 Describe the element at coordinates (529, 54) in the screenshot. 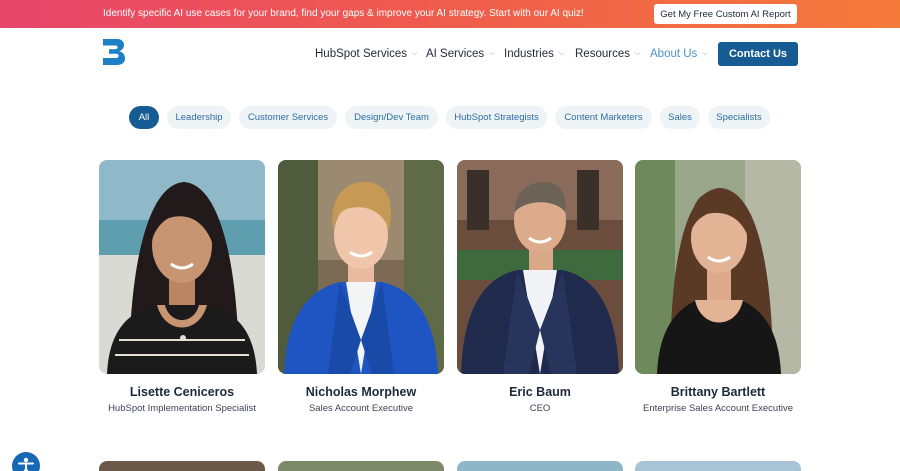

I see `nav-label: Industries` at that location.